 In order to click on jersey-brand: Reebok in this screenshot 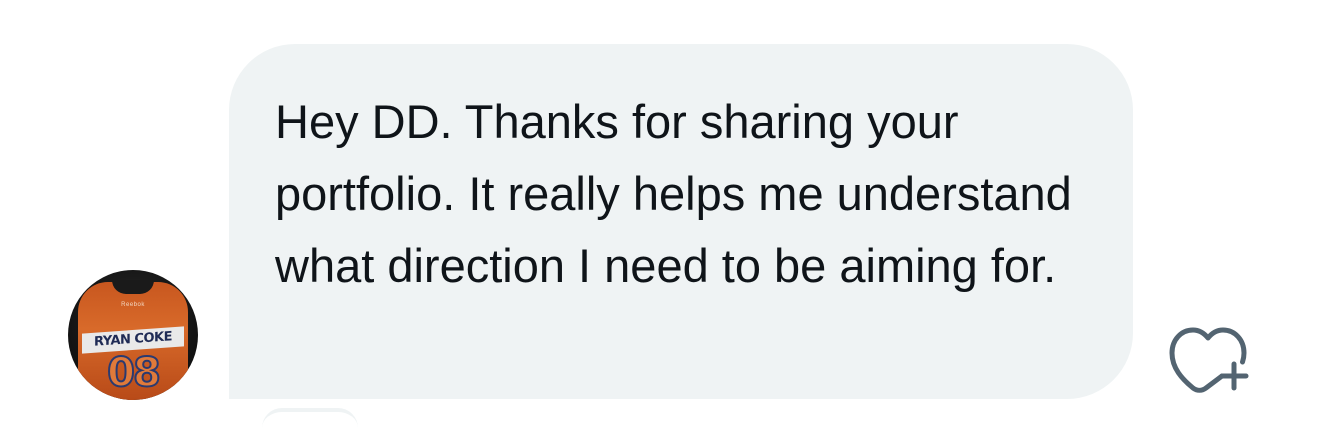, I will do `click(133, 305)`.